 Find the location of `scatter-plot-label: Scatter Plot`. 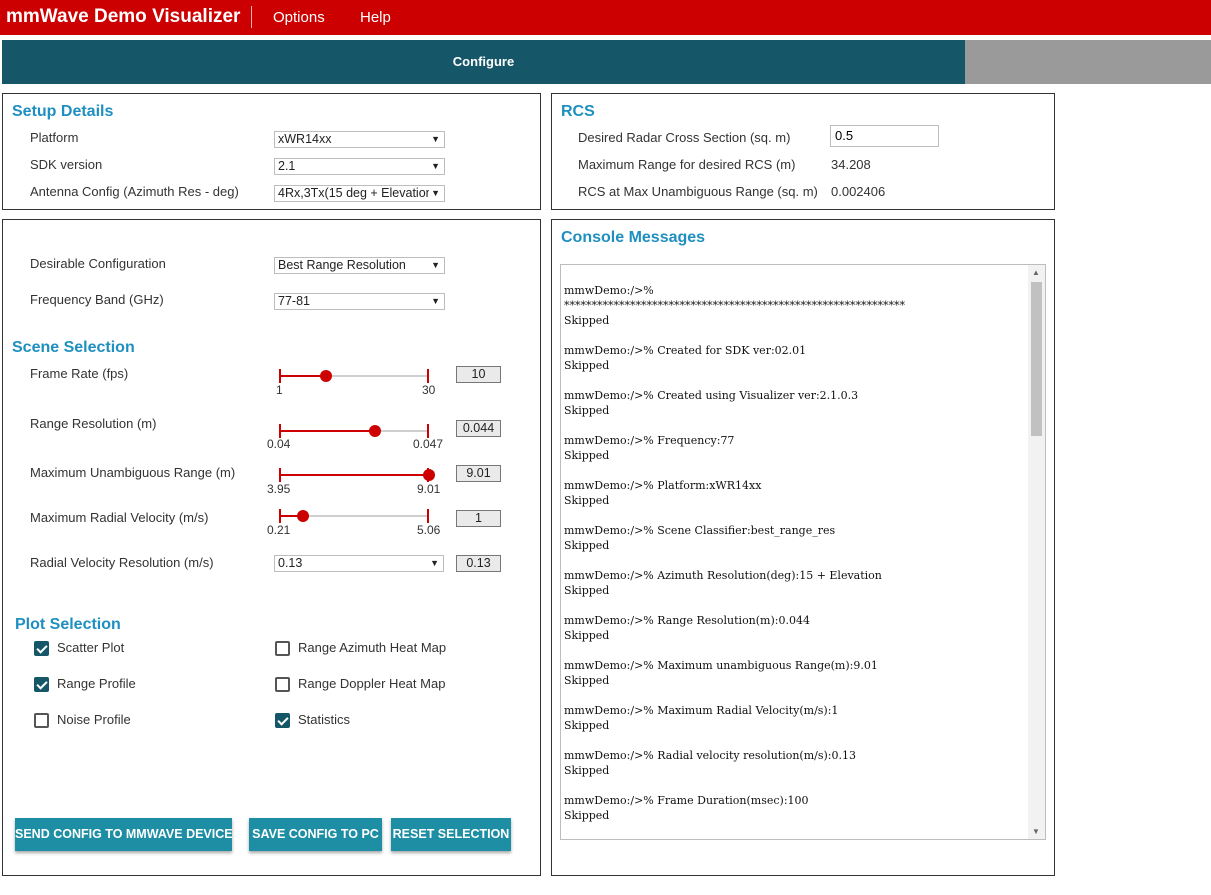

scatter-plot-label: Scatter Plot is located at coordinates (91, 647).